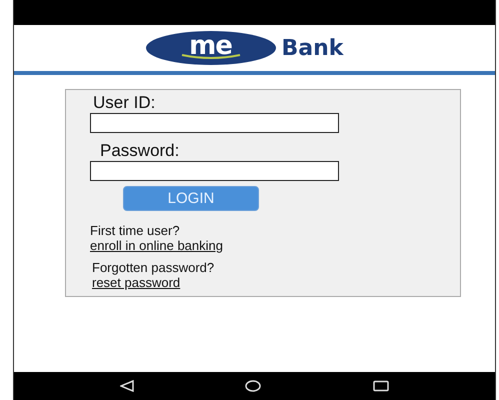 This screenshot has width=499, height=400. What do you see at coordinates (156, 245) in the screenshot?
I see `enroll-link: enroll in online banking` at bounding box center [156, 245].